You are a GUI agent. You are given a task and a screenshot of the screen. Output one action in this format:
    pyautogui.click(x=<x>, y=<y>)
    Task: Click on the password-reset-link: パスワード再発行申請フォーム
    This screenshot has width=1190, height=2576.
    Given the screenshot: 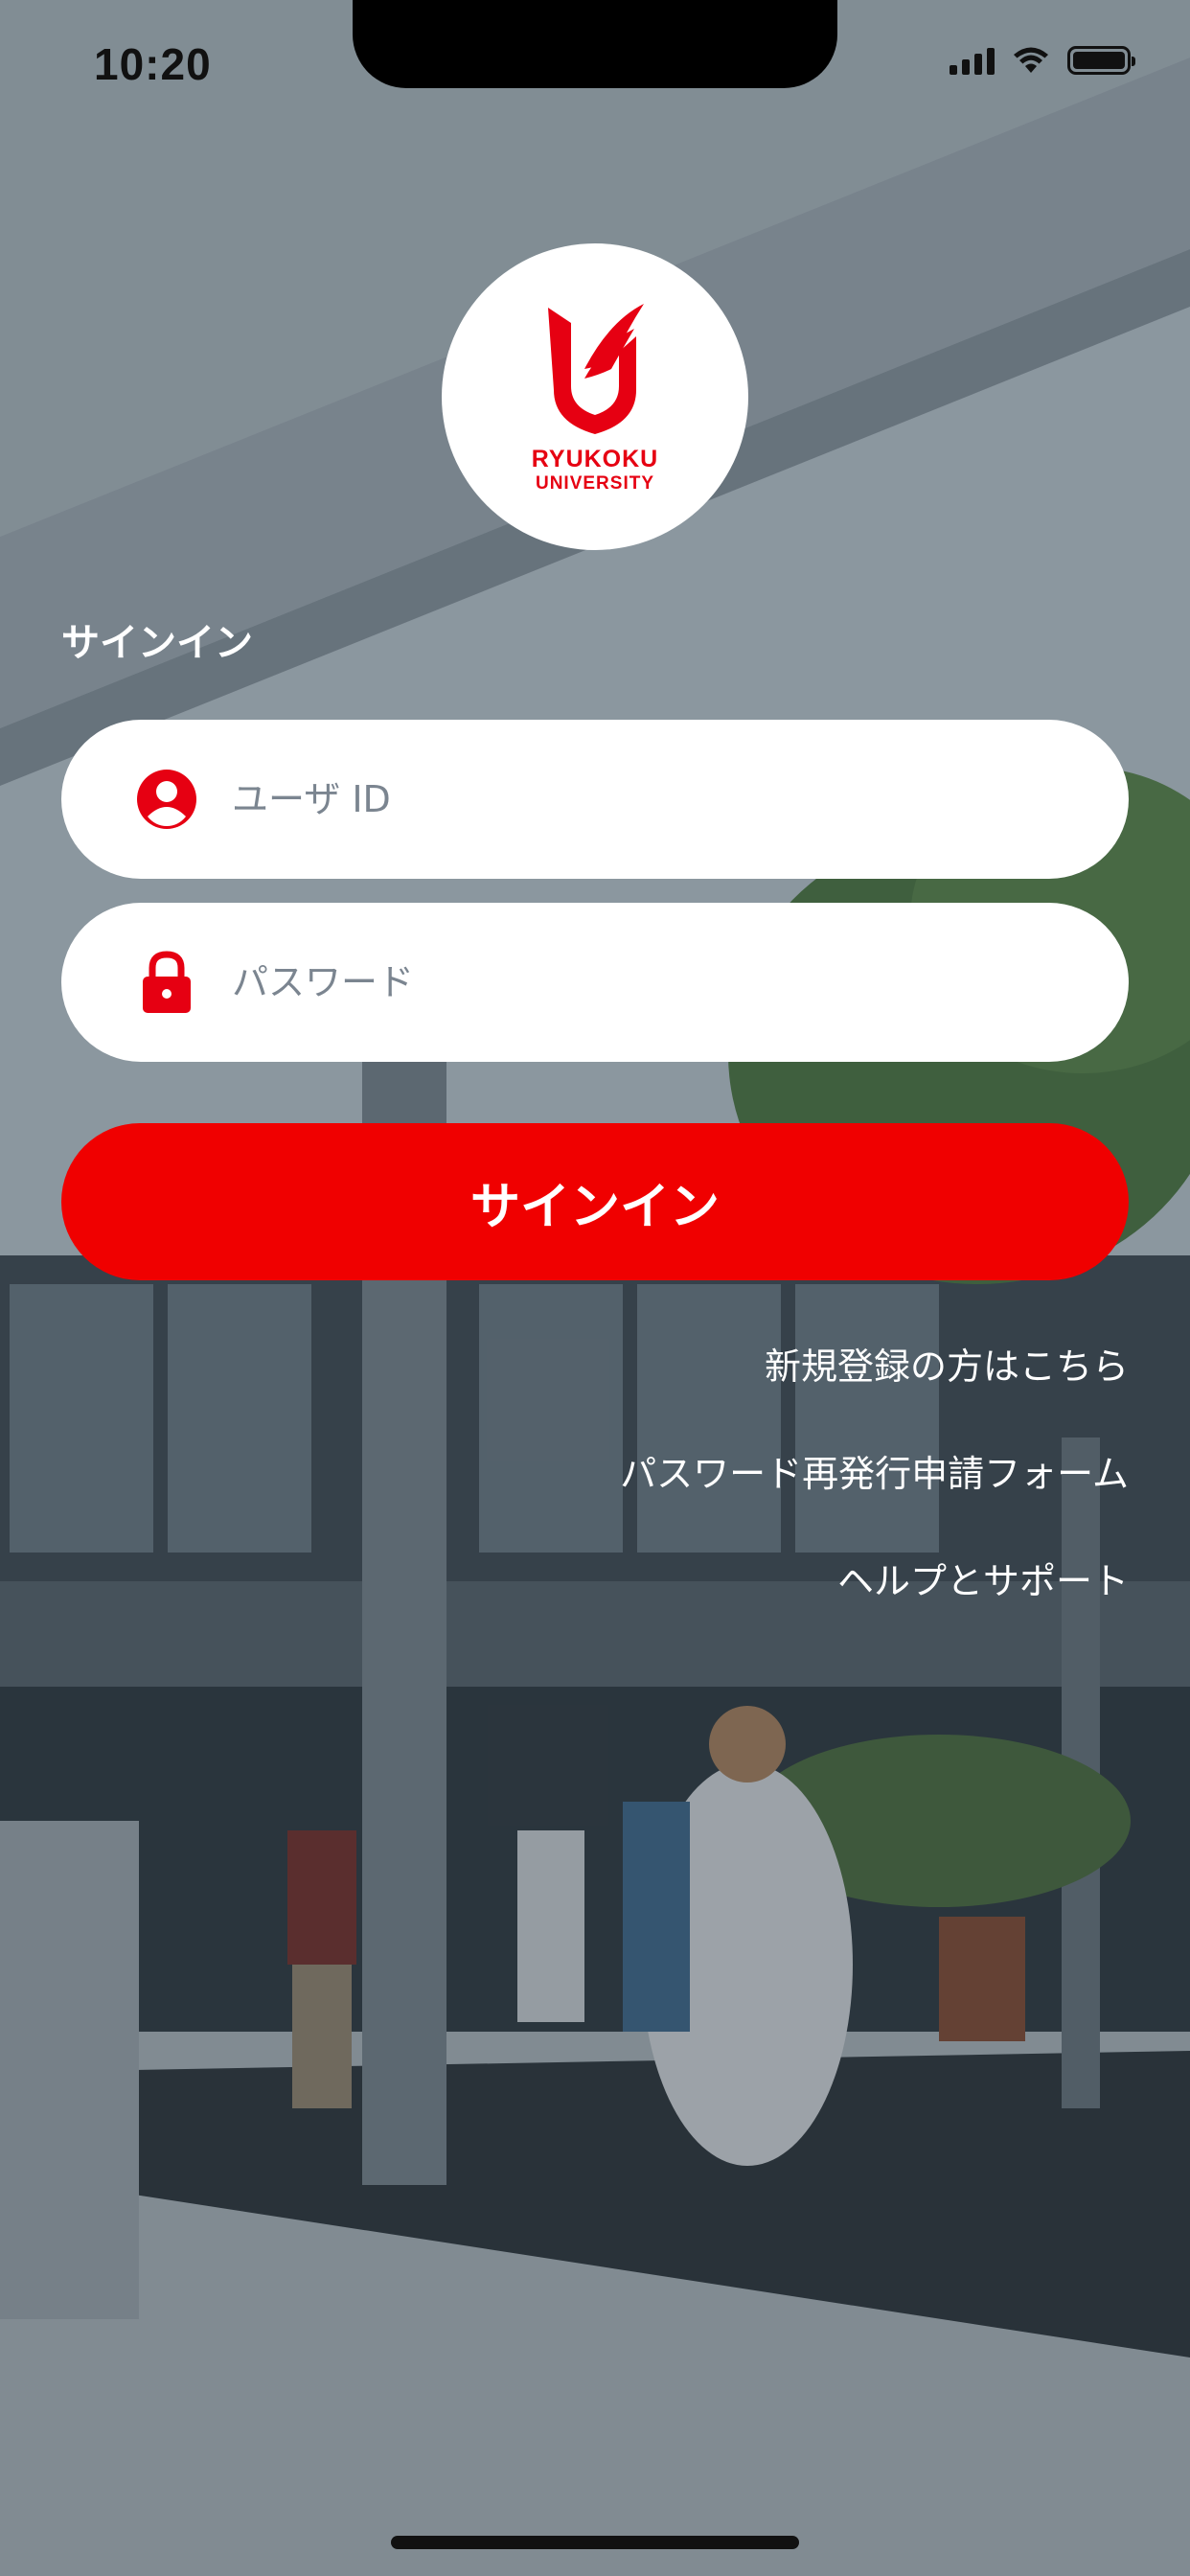 What is the action you would take?
    pyautogui.click(x=874, y=1500)
    